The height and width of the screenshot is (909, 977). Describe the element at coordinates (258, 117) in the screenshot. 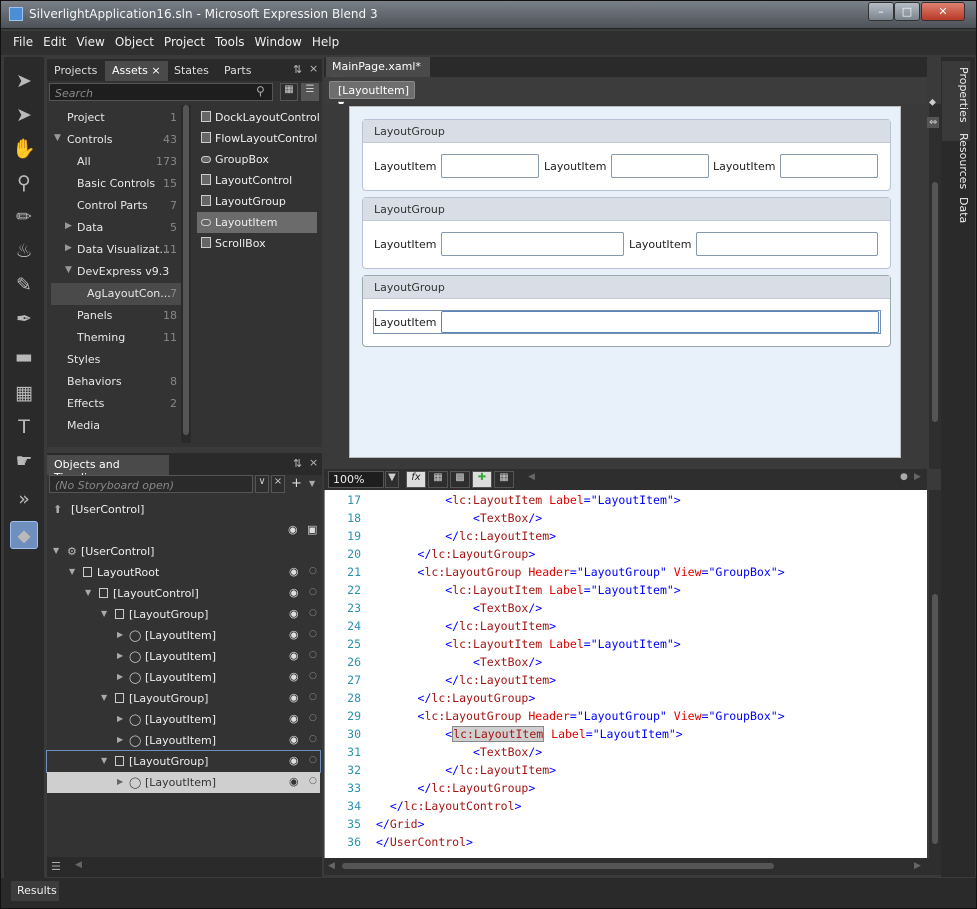

I see `asset-docklayoutcontrol: DockLayoutControl` at that location.